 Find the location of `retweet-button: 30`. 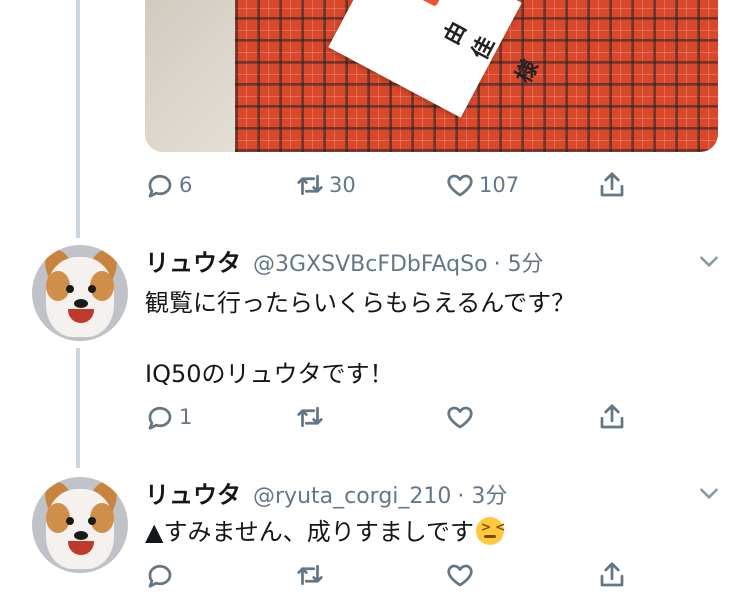

retweet-button: 30 is located at coordinates (325, 185).